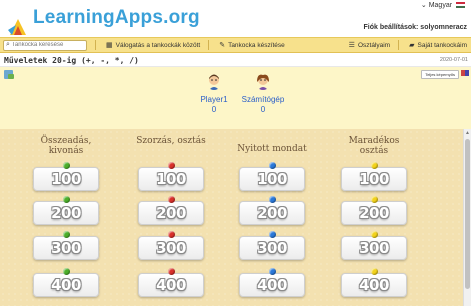 The image size is (471, 306). Describe the element at coordinates (374, 146) in the screenshot. I see `category-title: Maradékos osztás` at that location.